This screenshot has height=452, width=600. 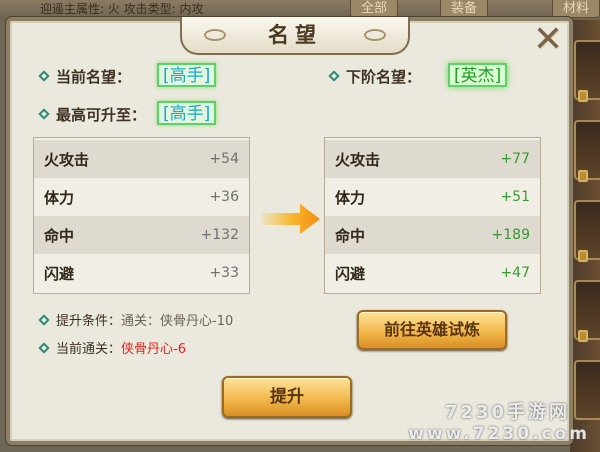 I want to click on watermark-url: www.7230.com, so click(x=499, y=434).